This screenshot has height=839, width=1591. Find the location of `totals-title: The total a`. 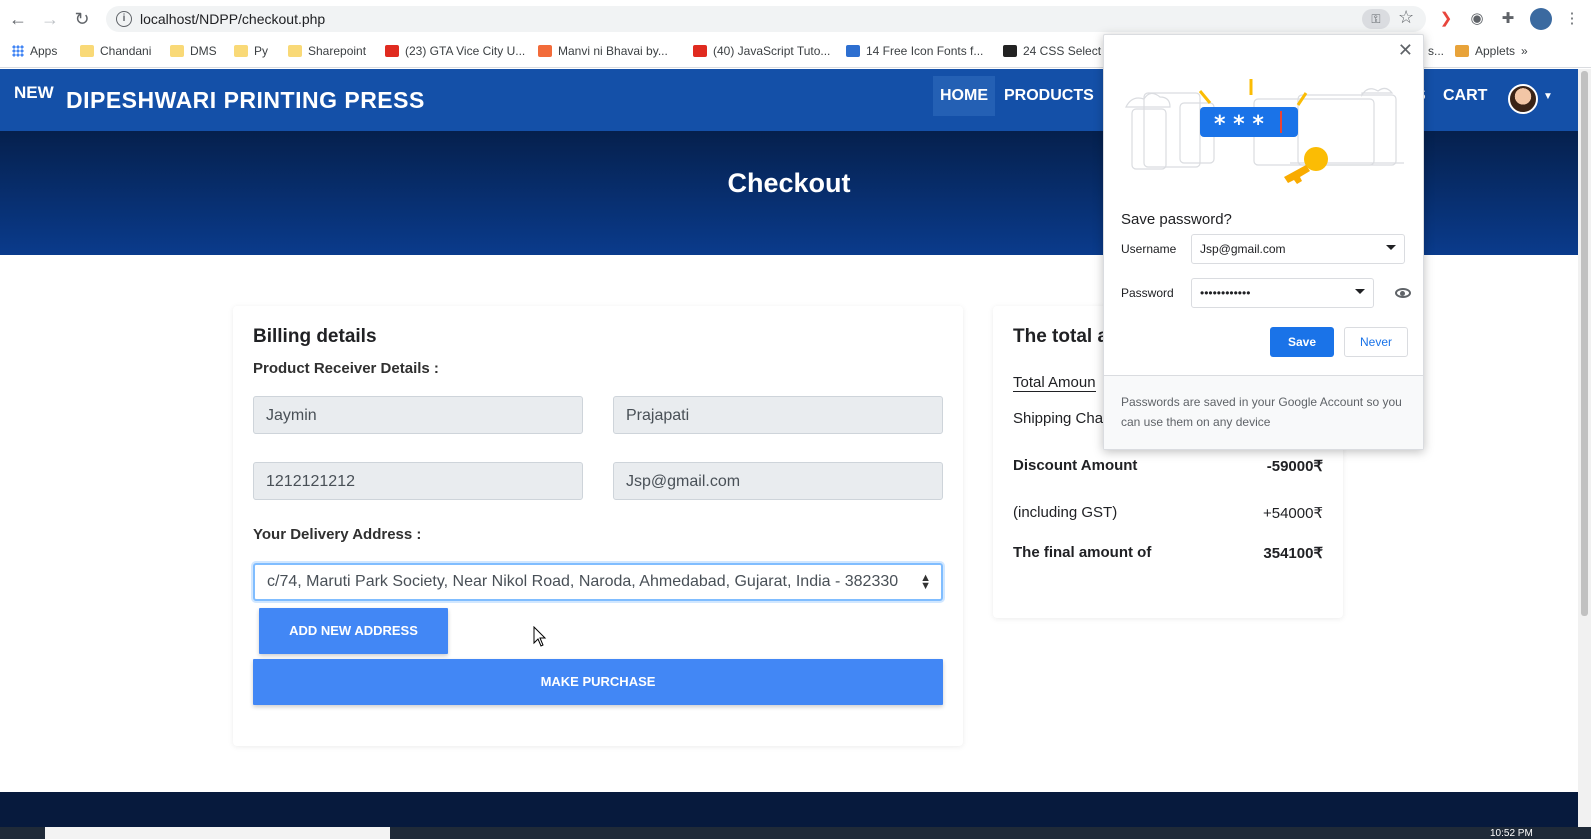

totals-title: The total a is located at coordinates (1061, 336).